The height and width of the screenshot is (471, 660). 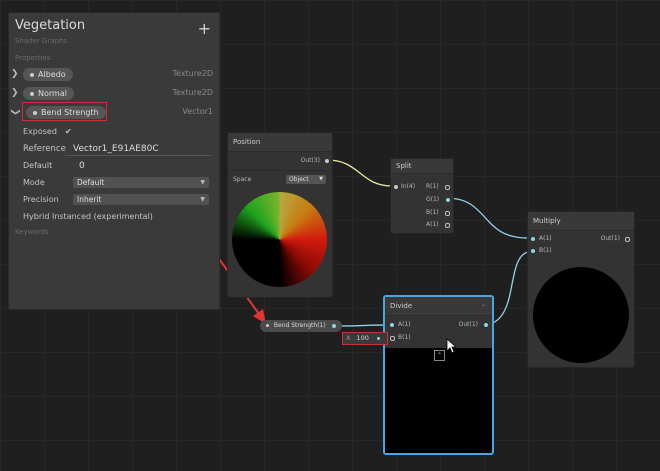 I want to click on output-g-port, so click(x=448, y=200).